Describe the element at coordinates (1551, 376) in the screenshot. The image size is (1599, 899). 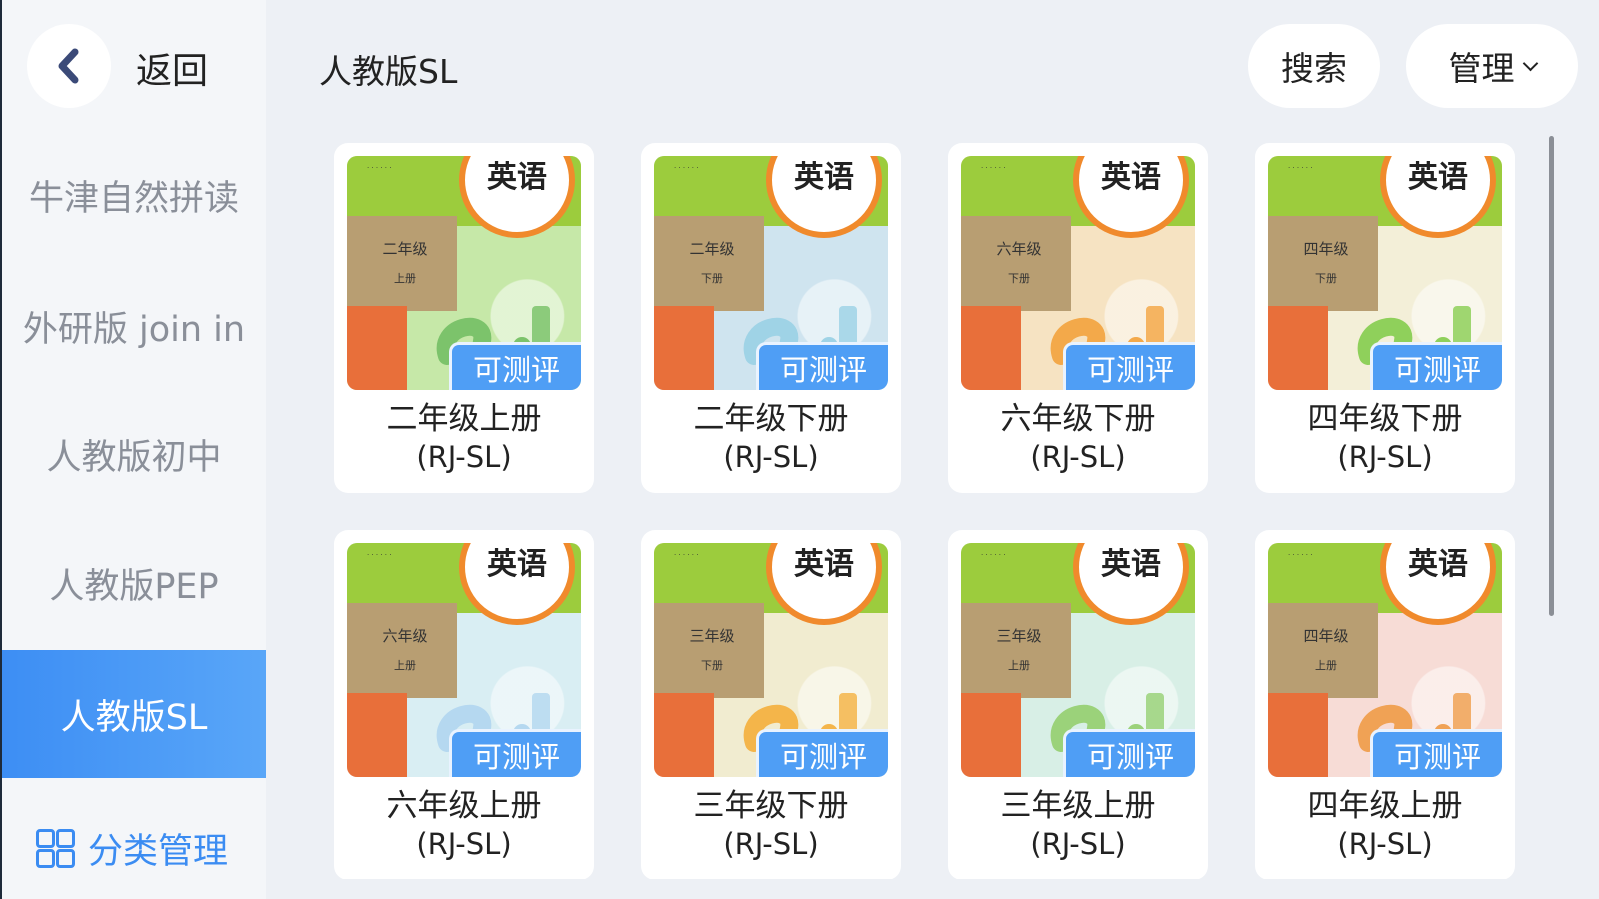
I see `scrollbar` at that location.